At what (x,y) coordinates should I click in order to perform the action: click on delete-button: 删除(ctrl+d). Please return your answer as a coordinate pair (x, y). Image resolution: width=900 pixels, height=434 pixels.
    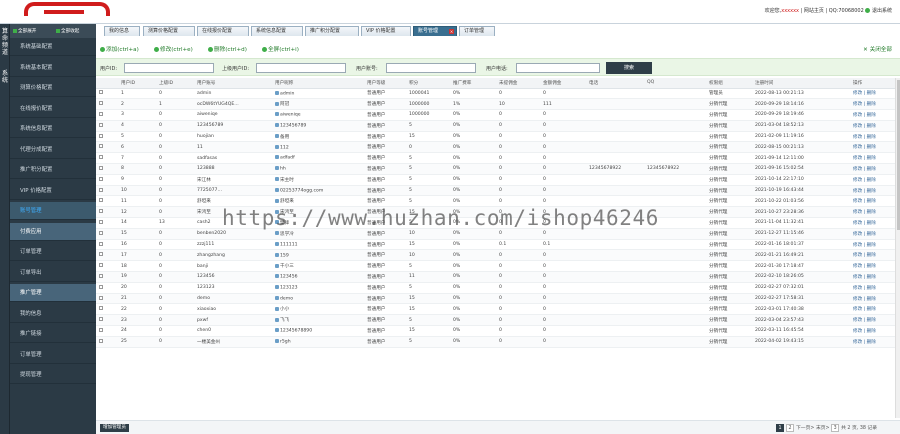
    Looking at the image, I should click on (227, 49).